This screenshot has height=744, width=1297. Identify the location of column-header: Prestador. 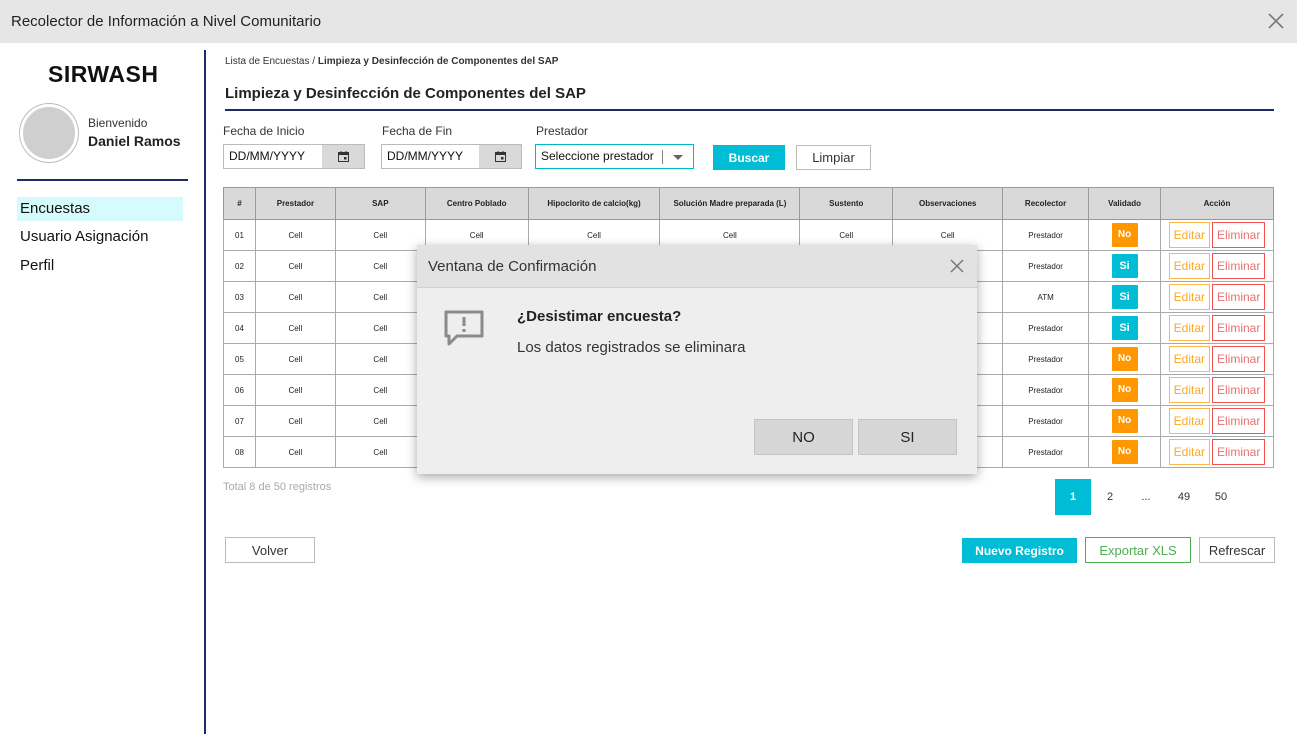
(295, 203).